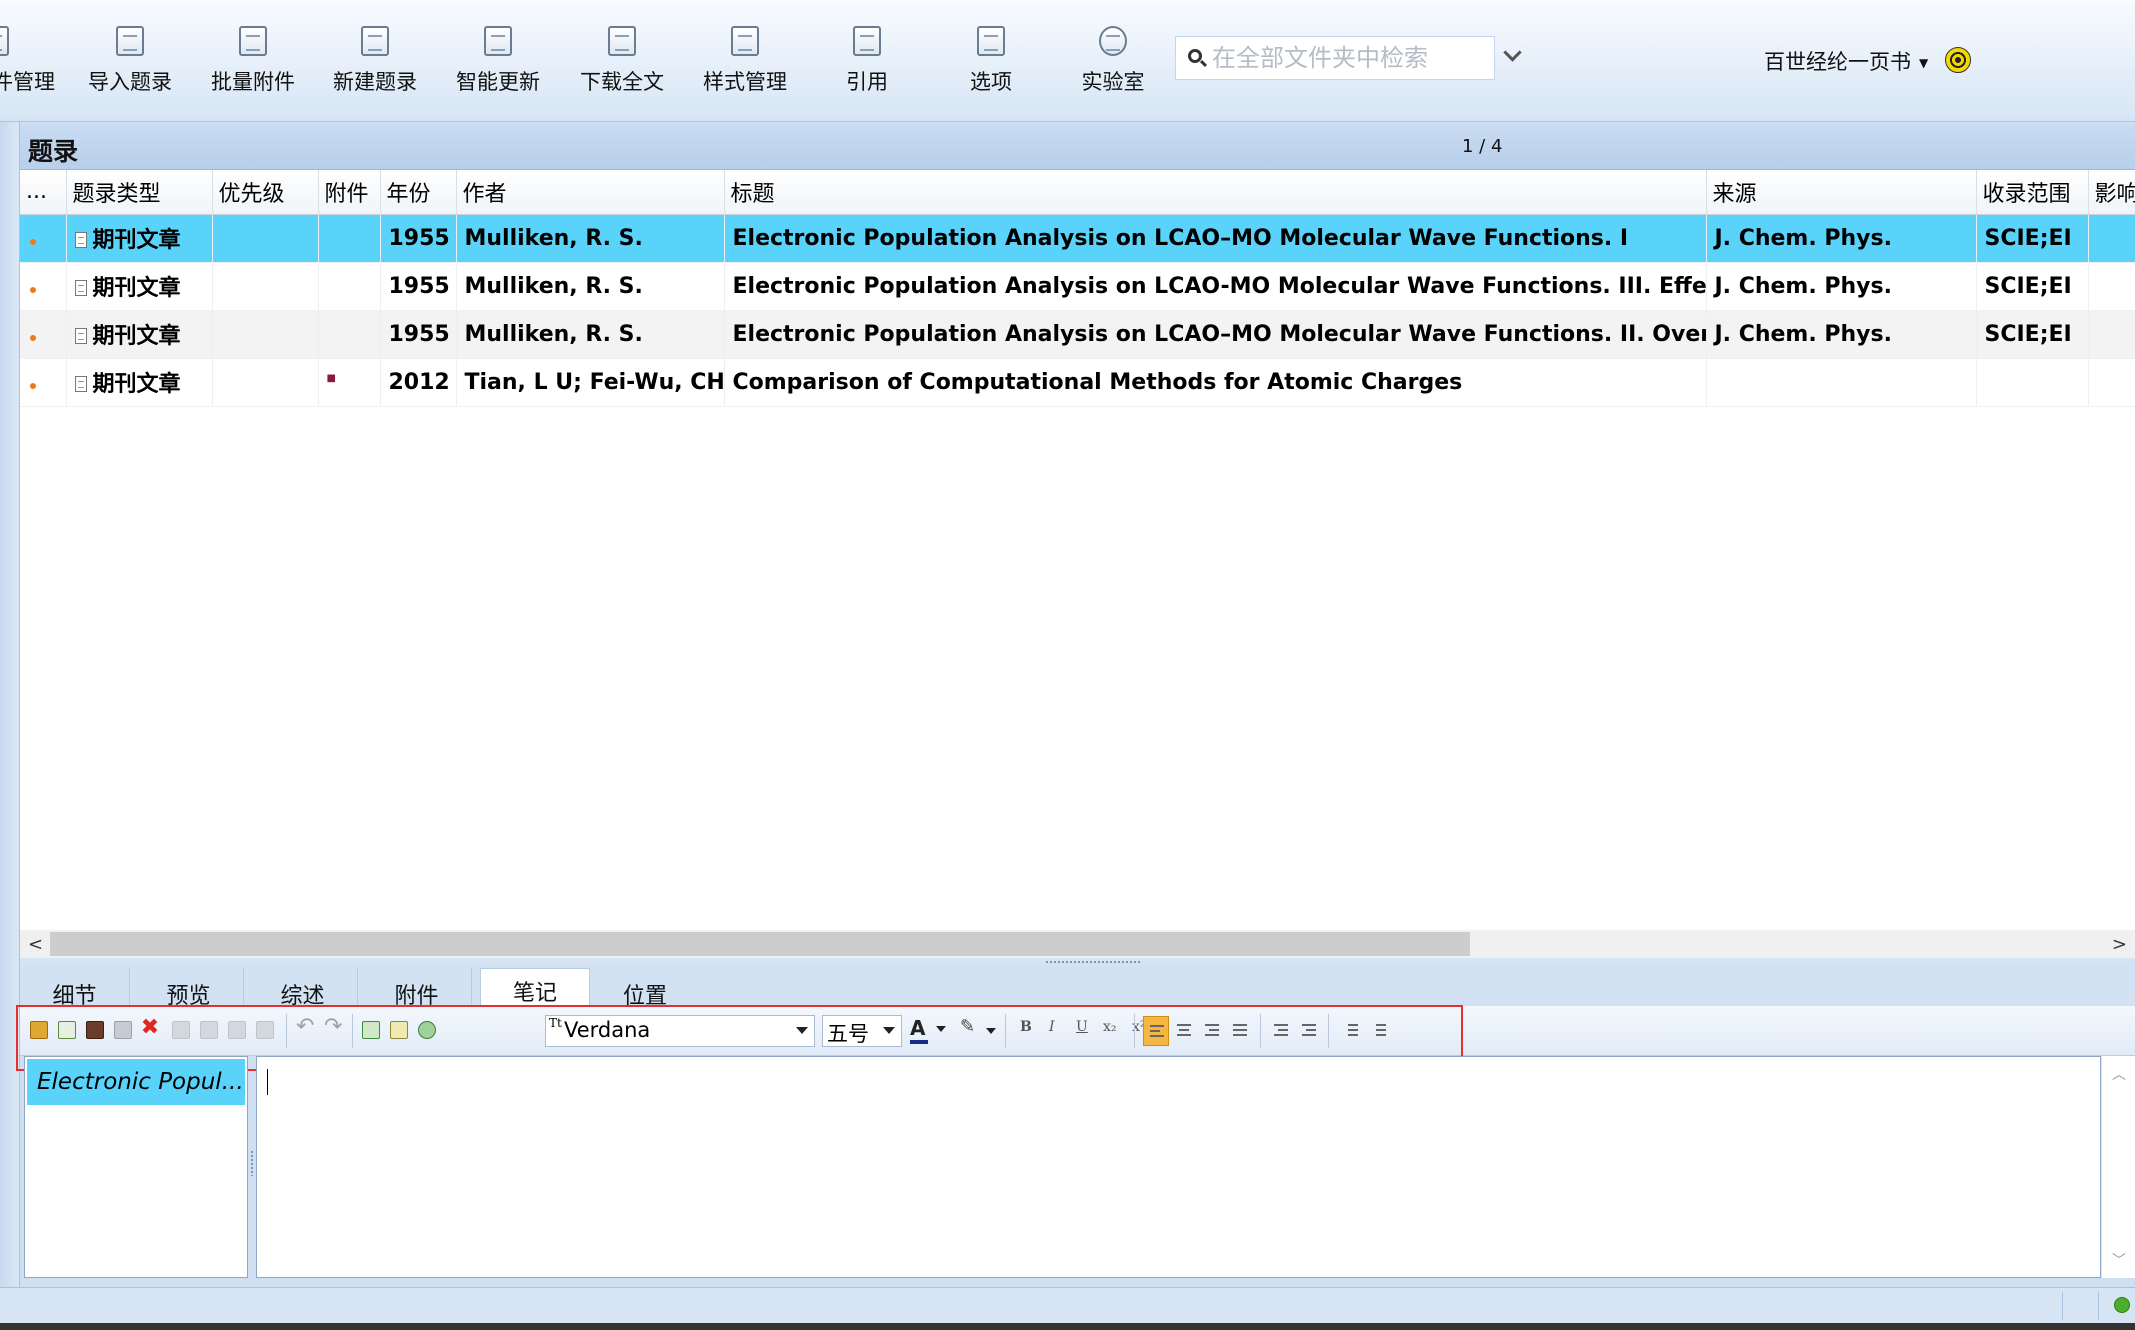  Describe the element at coordinates (622, 58) in the screenshot. I see `download-fulltext-button: 下载全文` at that location.